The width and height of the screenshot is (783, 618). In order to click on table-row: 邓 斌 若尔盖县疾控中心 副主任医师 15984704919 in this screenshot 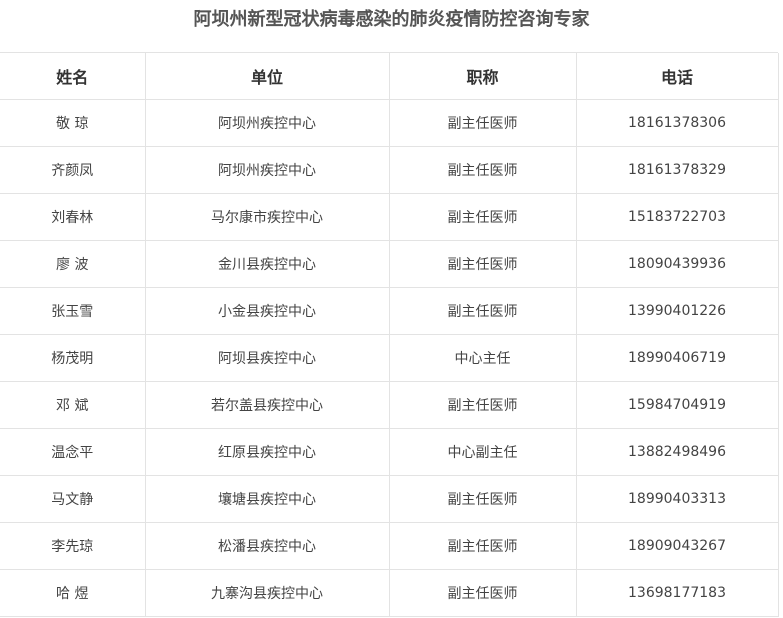, I will do `click(389, 405)`.